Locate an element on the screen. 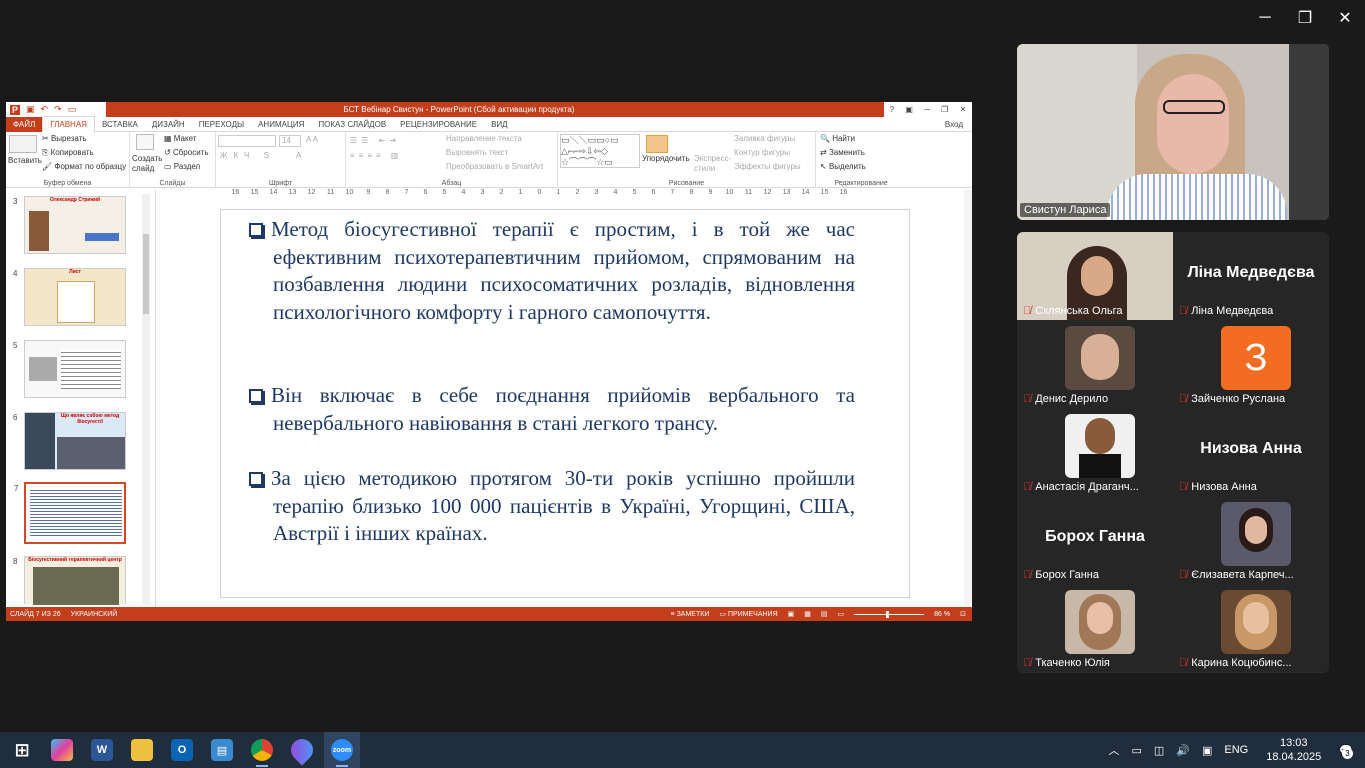 The width and height of the screenshot is (1365, 768). zoom-slider is located at coordinates (889, 614).